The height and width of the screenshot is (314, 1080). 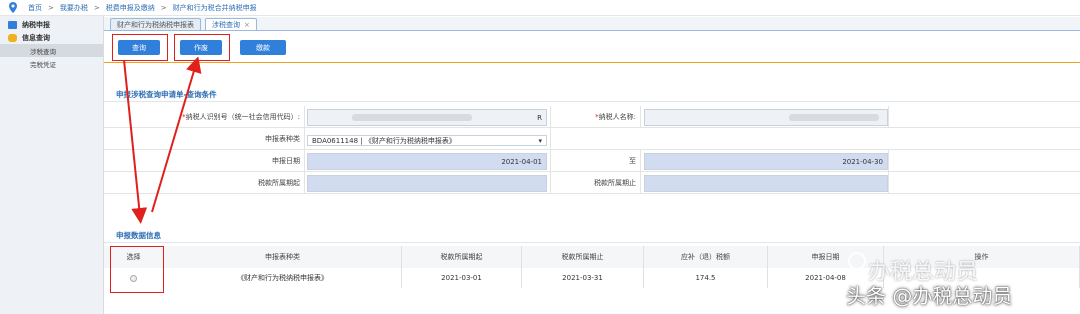 What do you see at coordinates (176, 134) in the screenshot?
I see `arrow-up` at bounding box center [176, 134].